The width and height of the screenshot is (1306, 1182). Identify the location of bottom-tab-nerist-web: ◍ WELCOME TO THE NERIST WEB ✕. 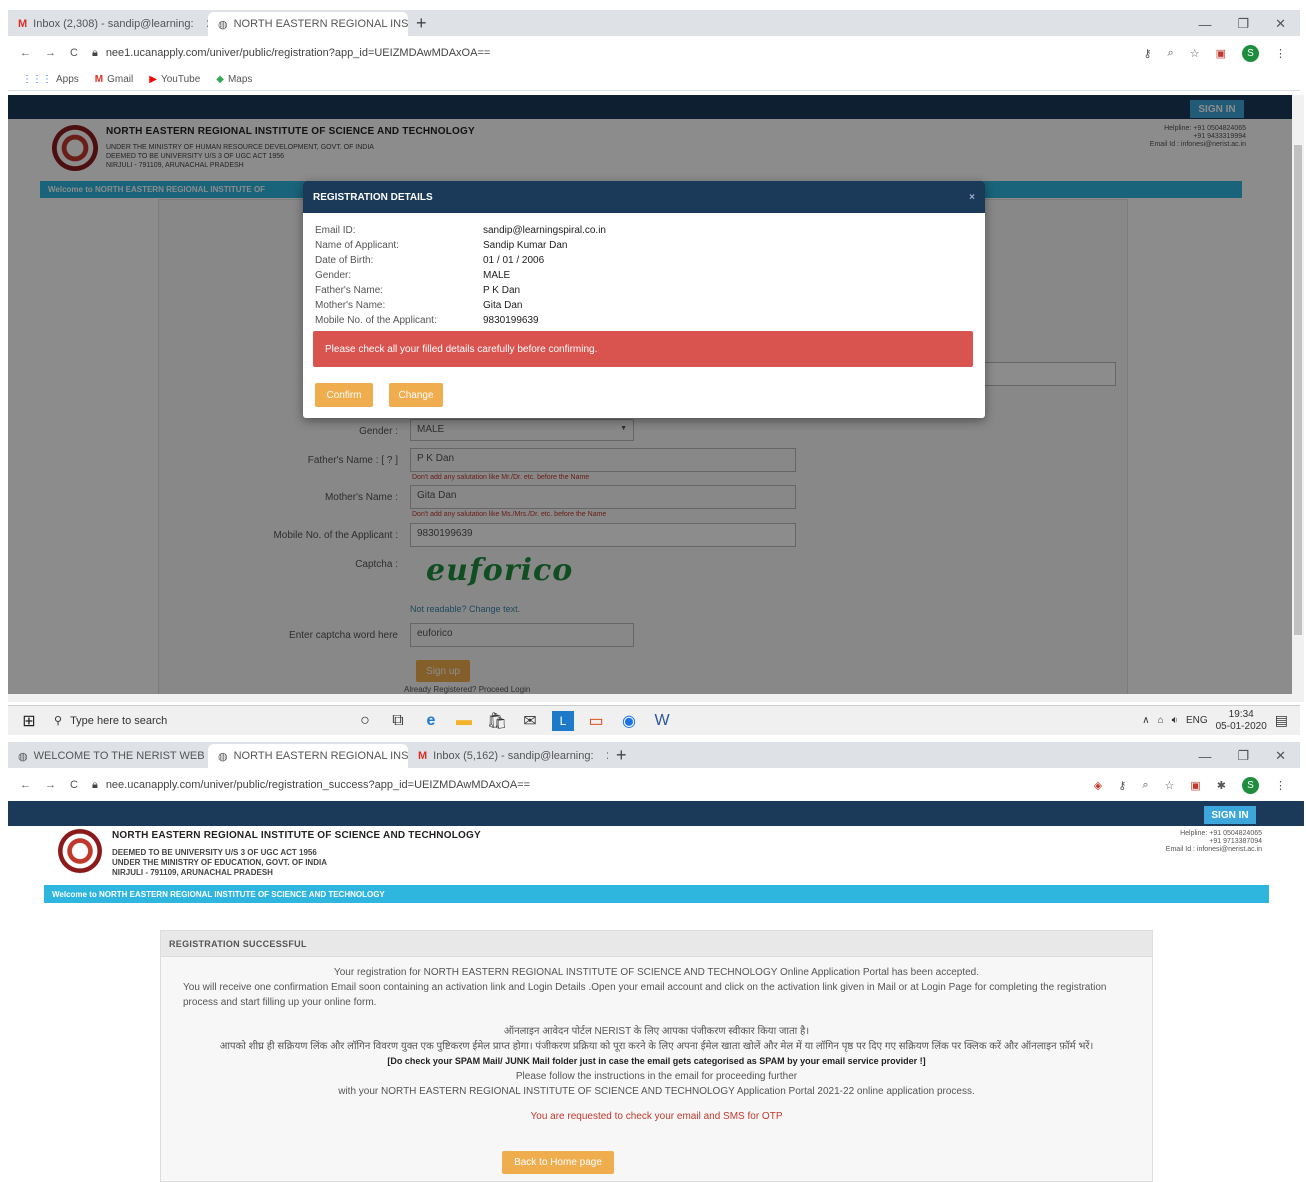
(108, 756).